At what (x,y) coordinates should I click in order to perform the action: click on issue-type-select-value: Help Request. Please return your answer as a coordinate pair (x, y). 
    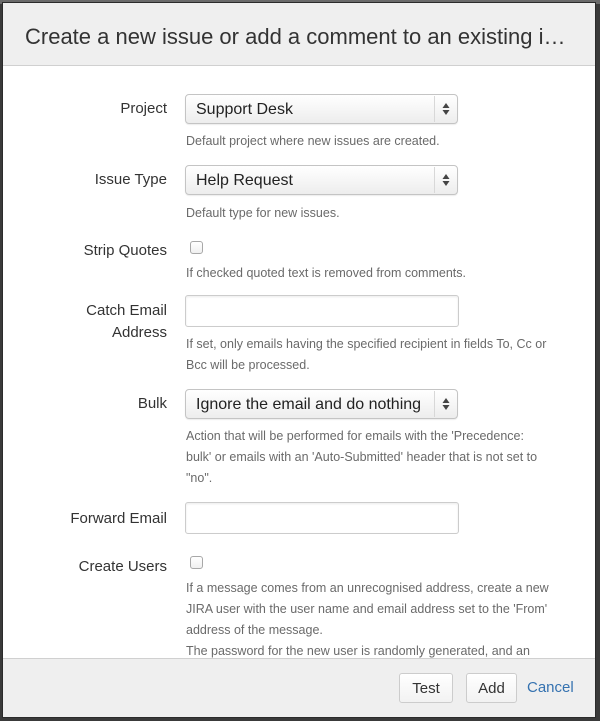
    Looking at the image, I should click on (244, 180).